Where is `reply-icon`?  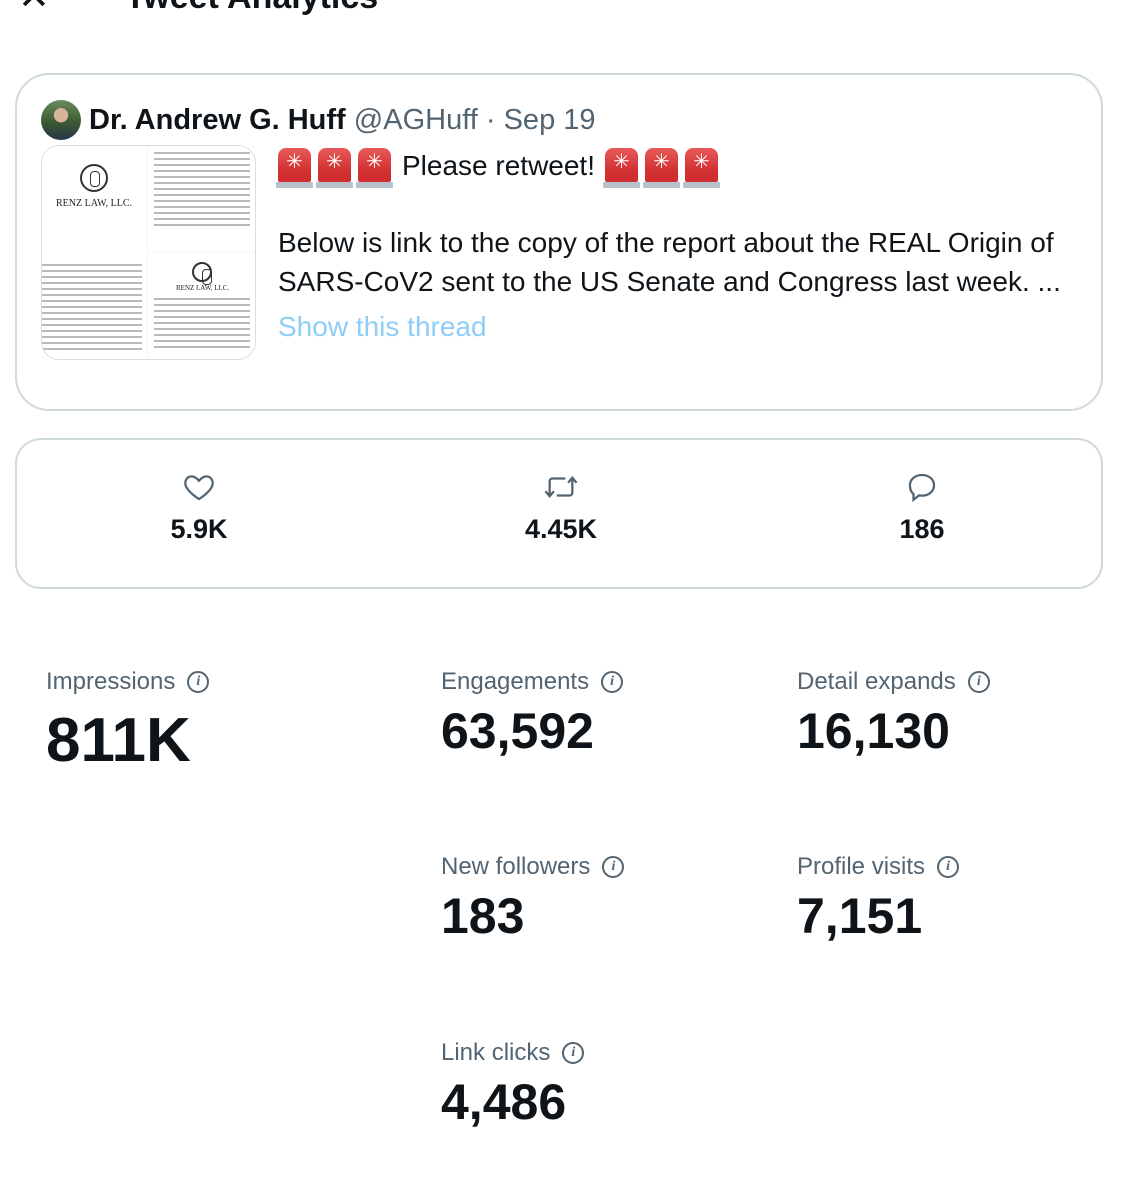
reply-icon is located at coordinates (922, 488).